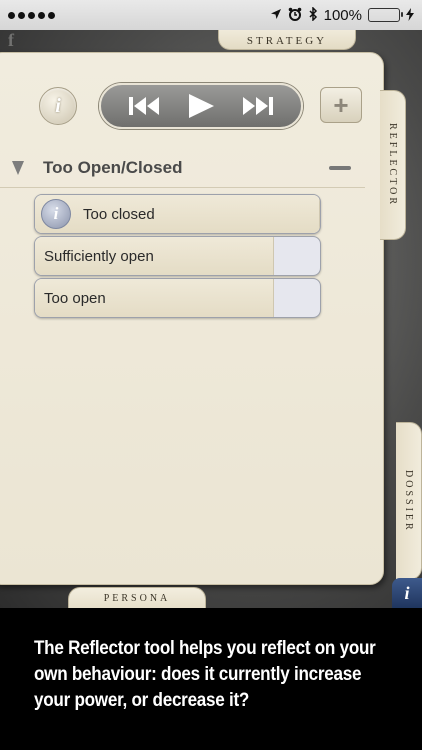 The image size is (422, 750). Describe the element at coordinates (295, 15) in the screenshot. I see `alarm-icon` at that location.